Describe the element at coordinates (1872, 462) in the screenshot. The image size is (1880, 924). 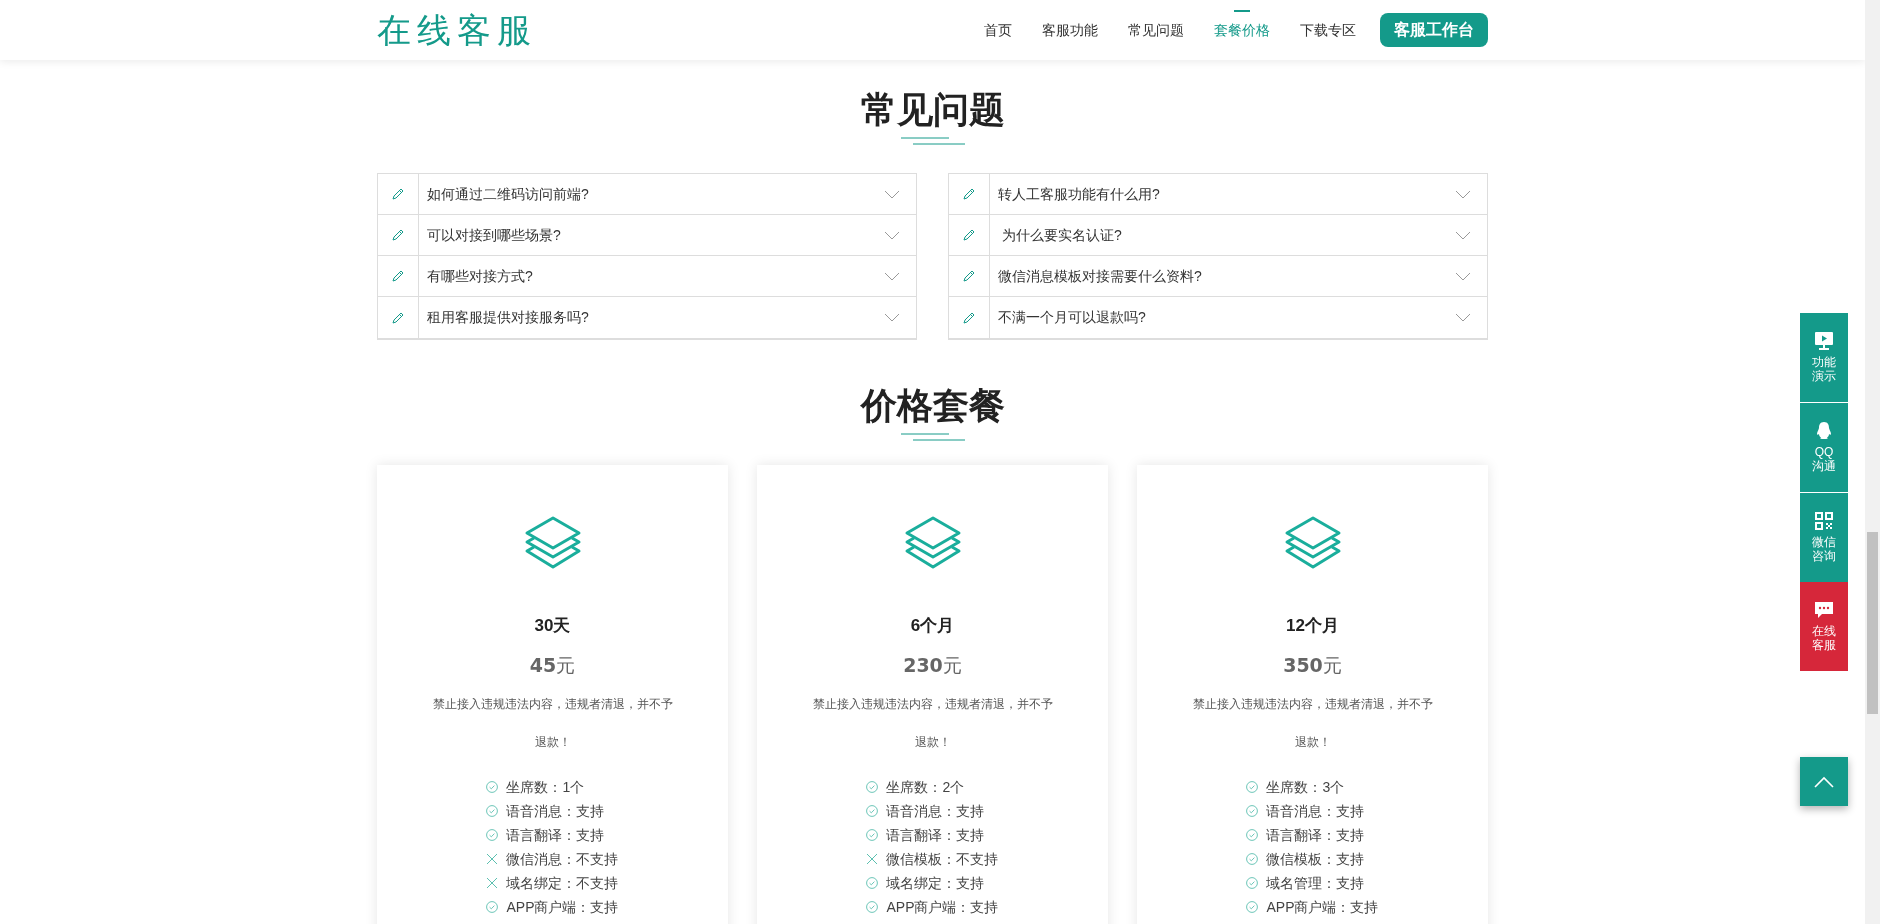
I see `scrollbar` at that location.